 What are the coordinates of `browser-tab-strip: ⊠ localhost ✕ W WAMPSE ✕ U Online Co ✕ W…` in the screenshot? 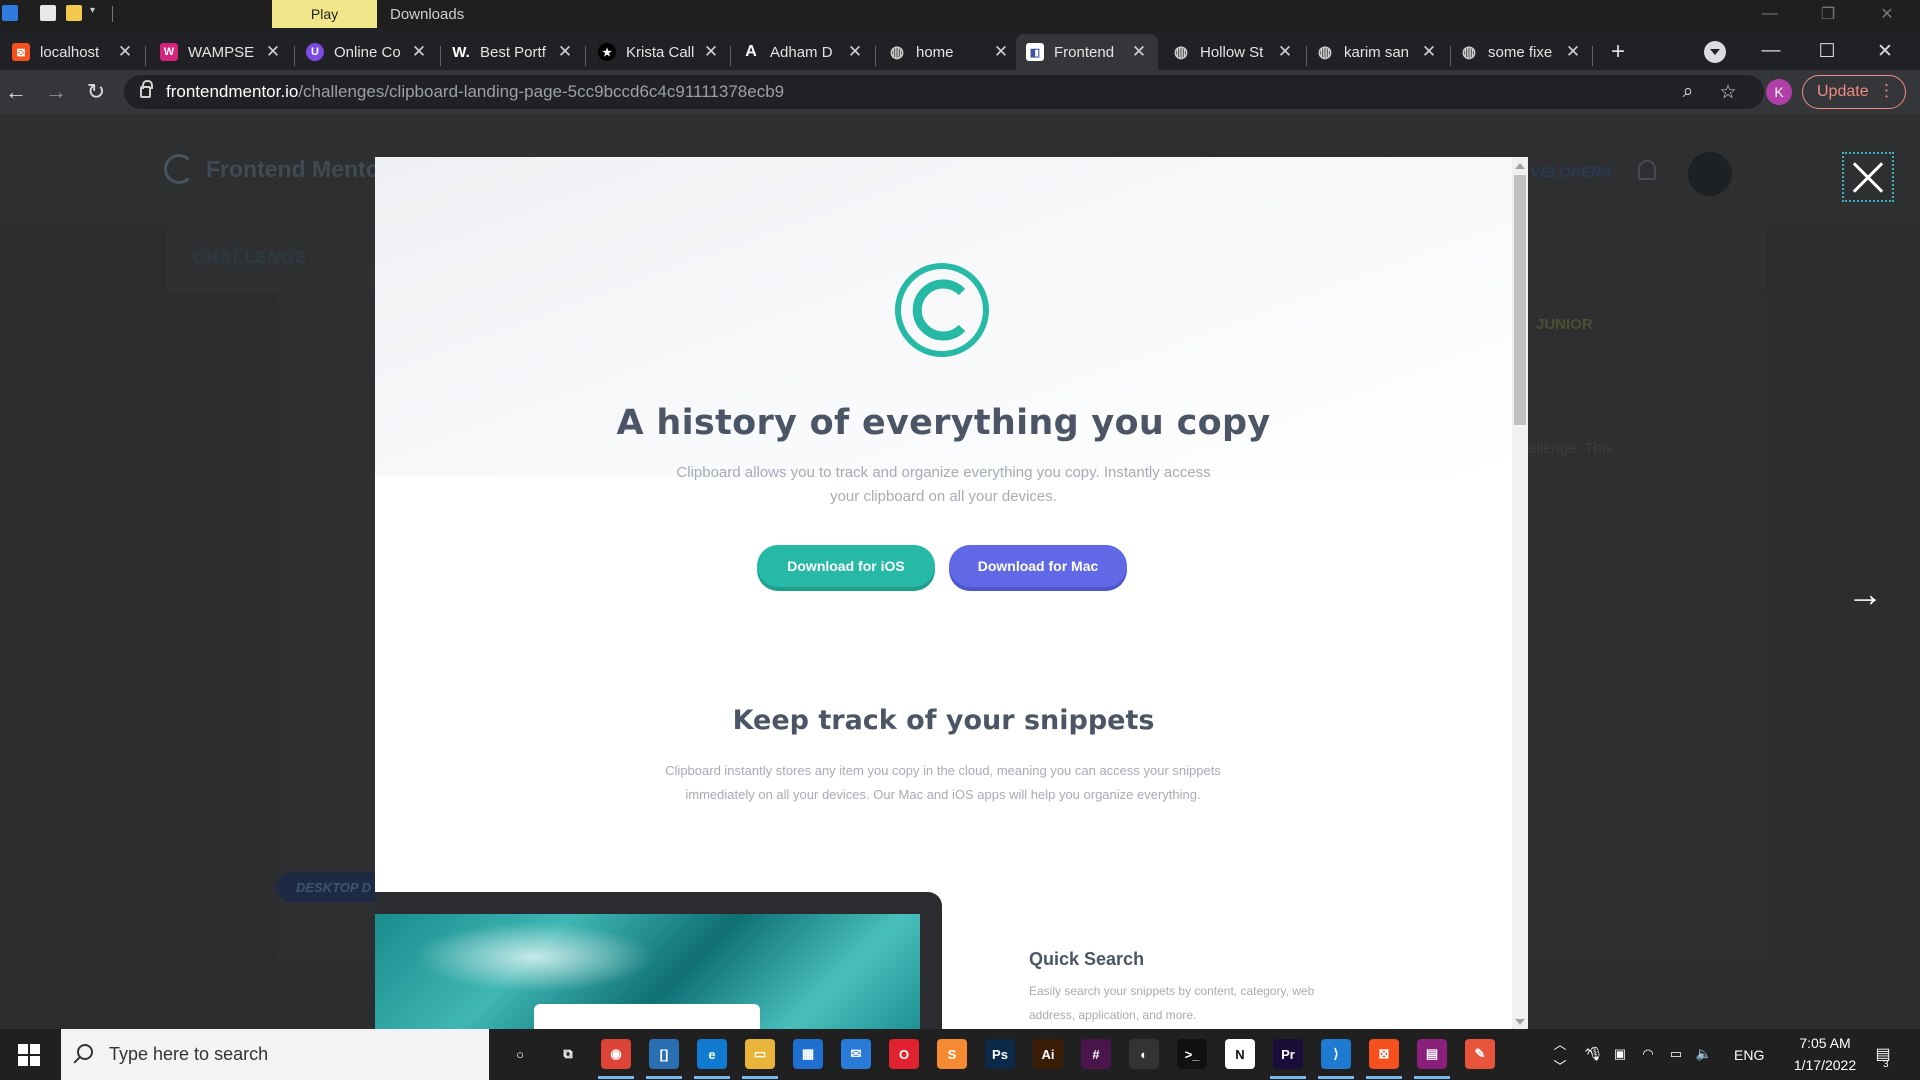 It's located at (960, 49).